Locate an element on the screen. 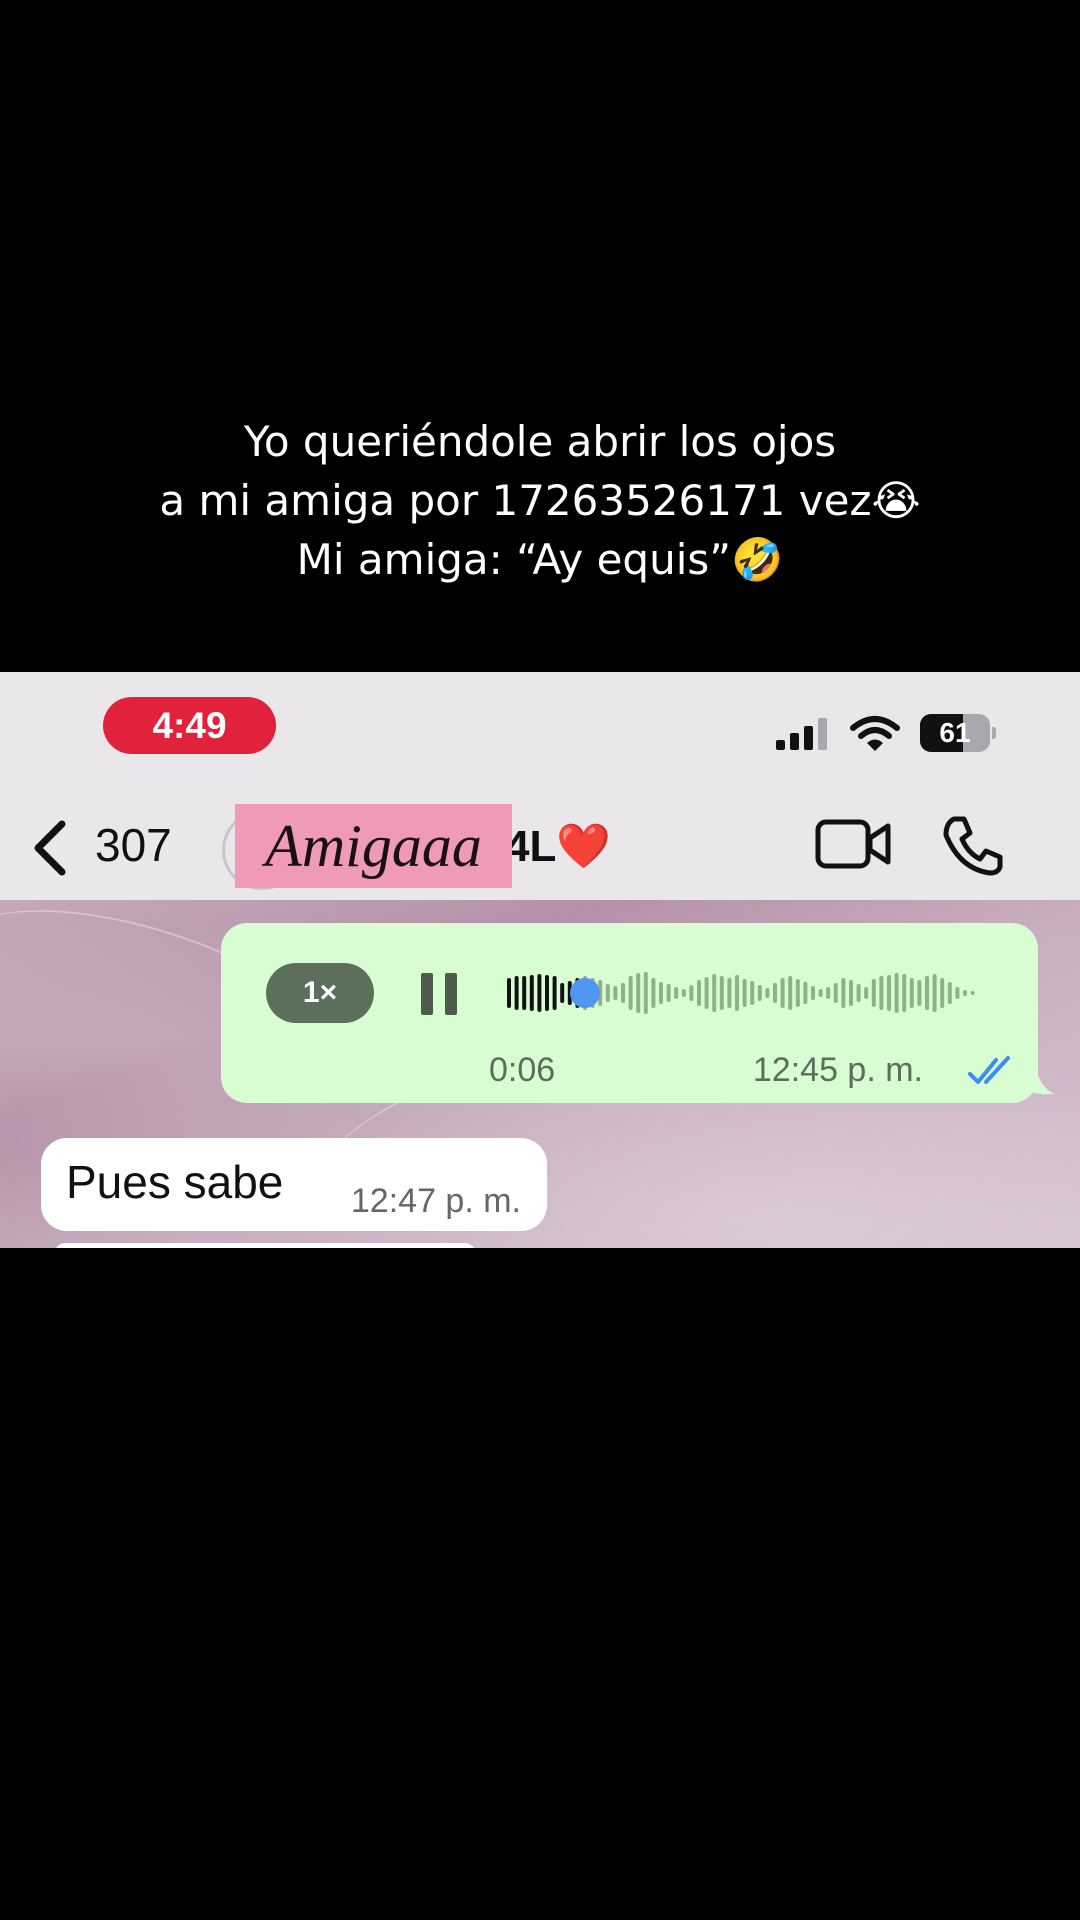  playhead-handle is located at coordinates (585, 993).